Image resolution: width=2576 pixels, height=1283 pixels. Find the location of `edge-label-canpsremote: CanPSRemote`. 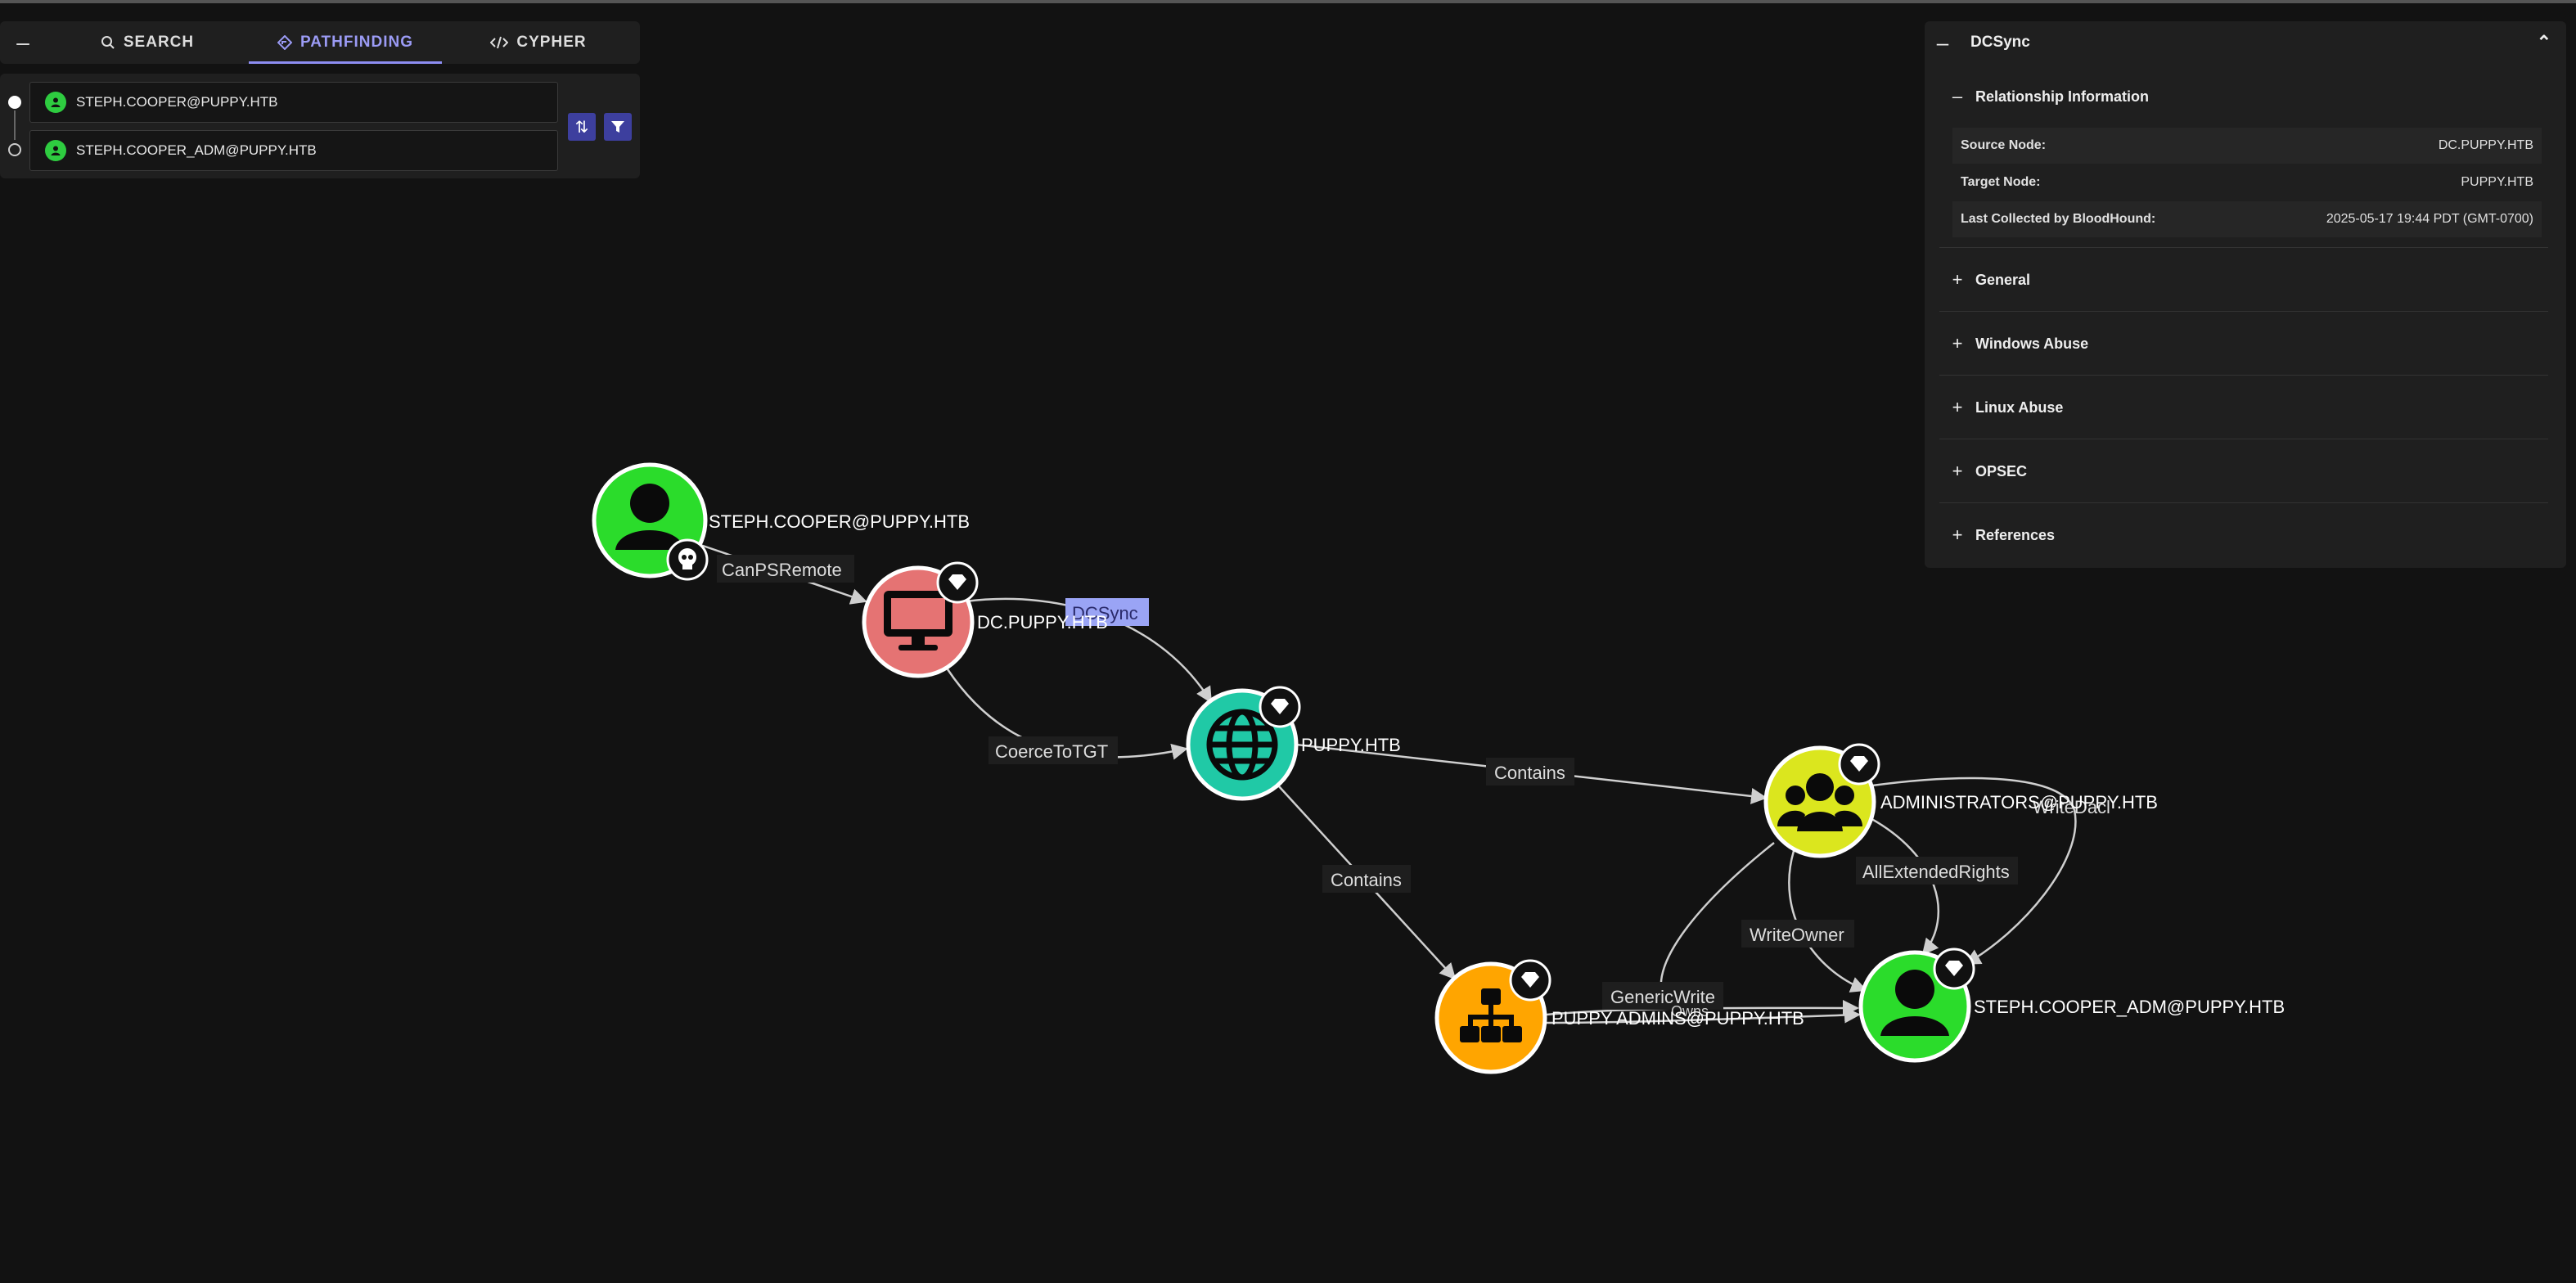

edge-label-canpsremote: CanPSRemote is located at coordinates (782, 570).